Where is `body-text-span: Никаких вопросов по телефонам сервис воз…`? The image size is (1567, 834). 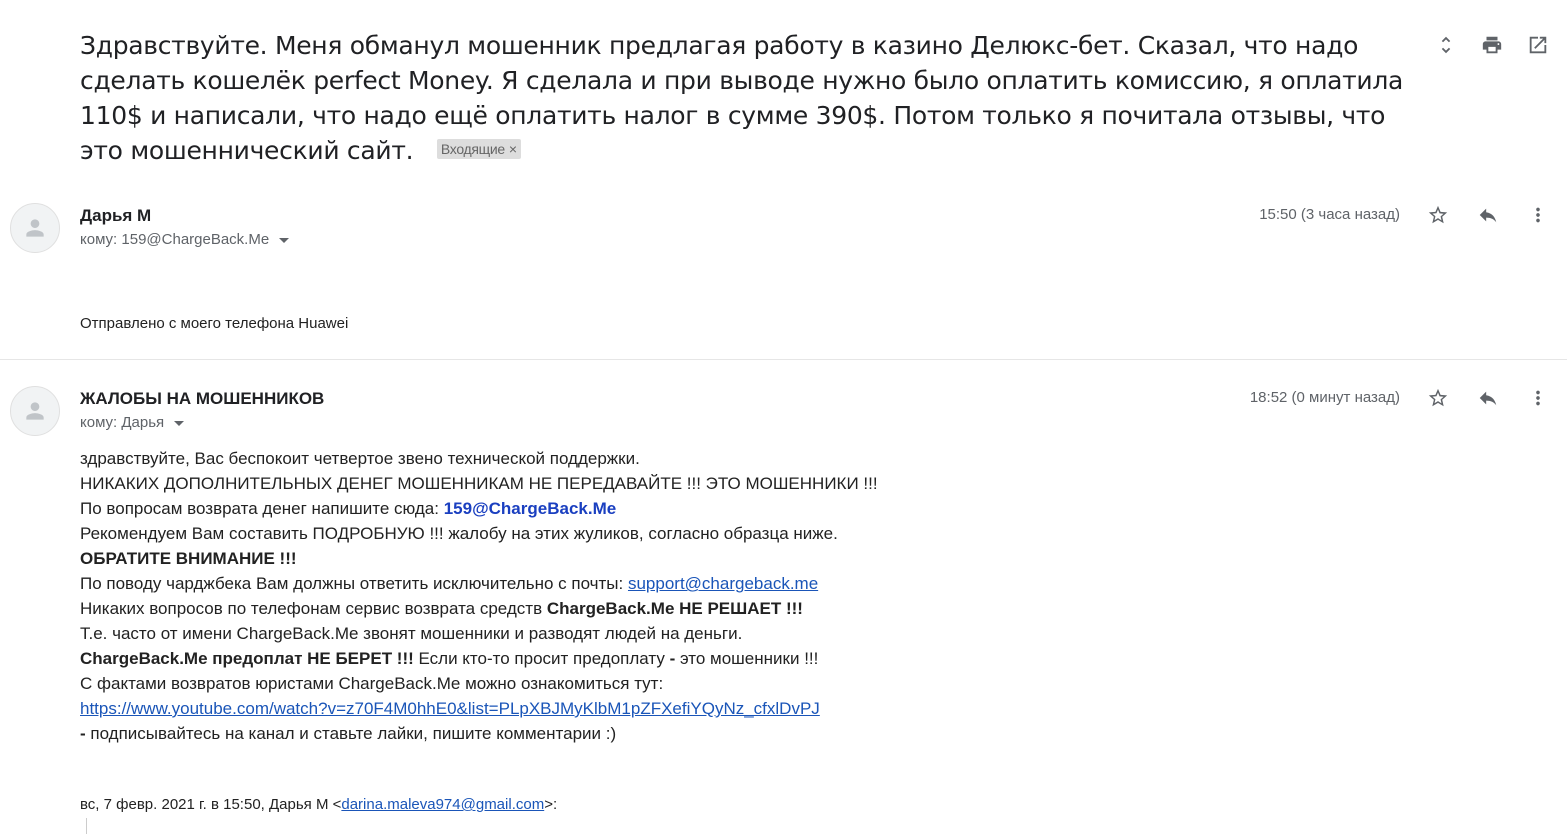 body-text-span: Никаких вопросов по телефонам сервис воз… is located at coordinates (313, 608).